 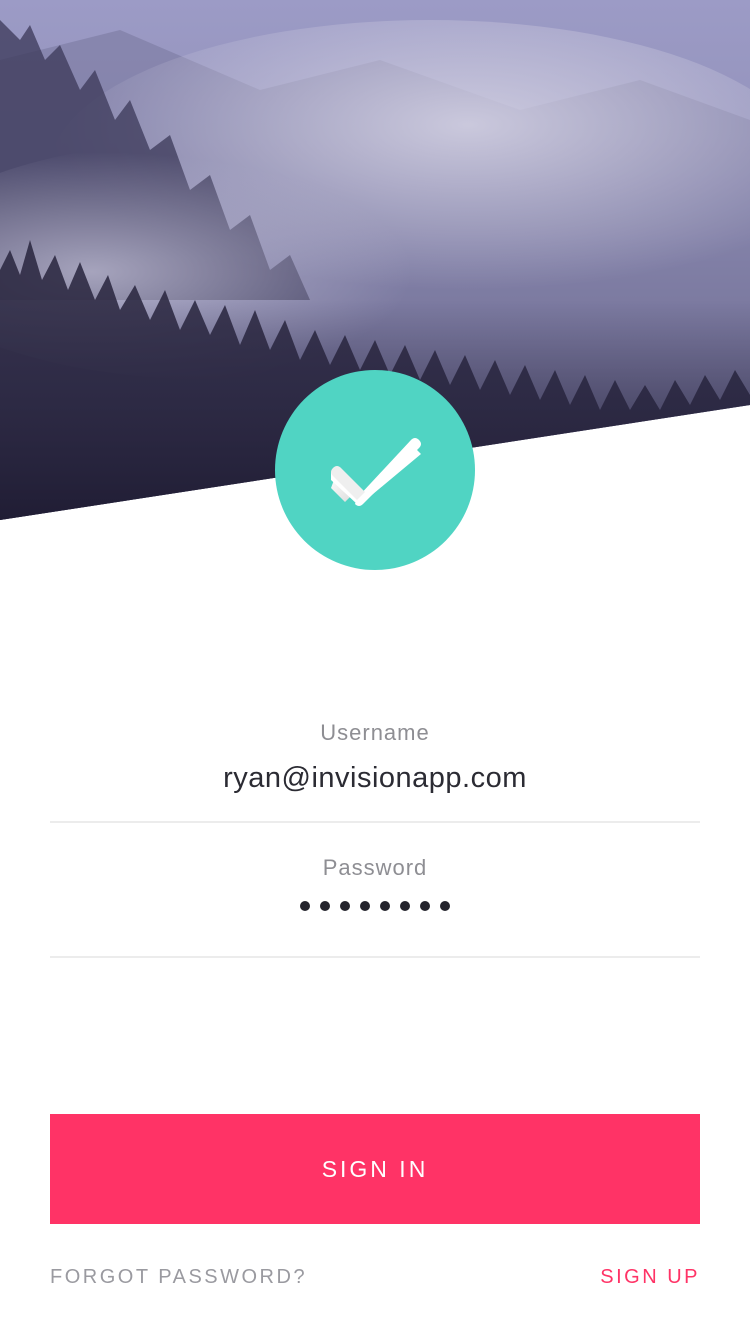 What do you see at coordinates (375, 867) in the screenshot?
I see `password-label: Password` at bounding box center [375, 867].